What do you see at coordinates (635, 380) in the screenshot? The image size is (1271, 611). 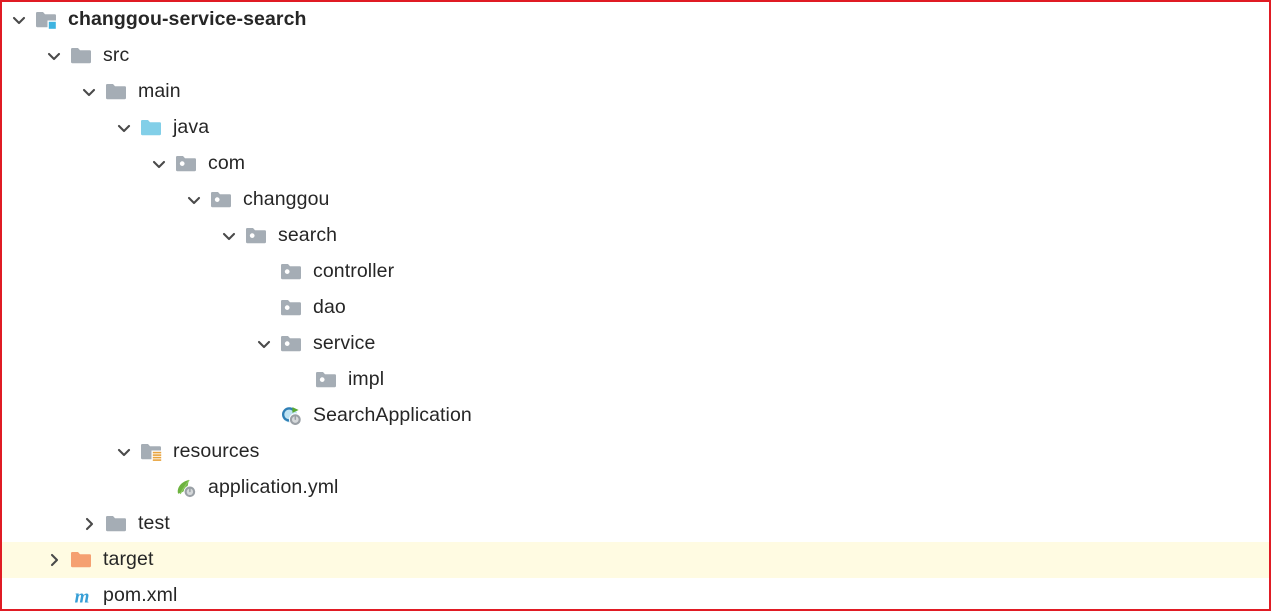 I see `tree-row-impl: impl` at bounding box center [635, 380].